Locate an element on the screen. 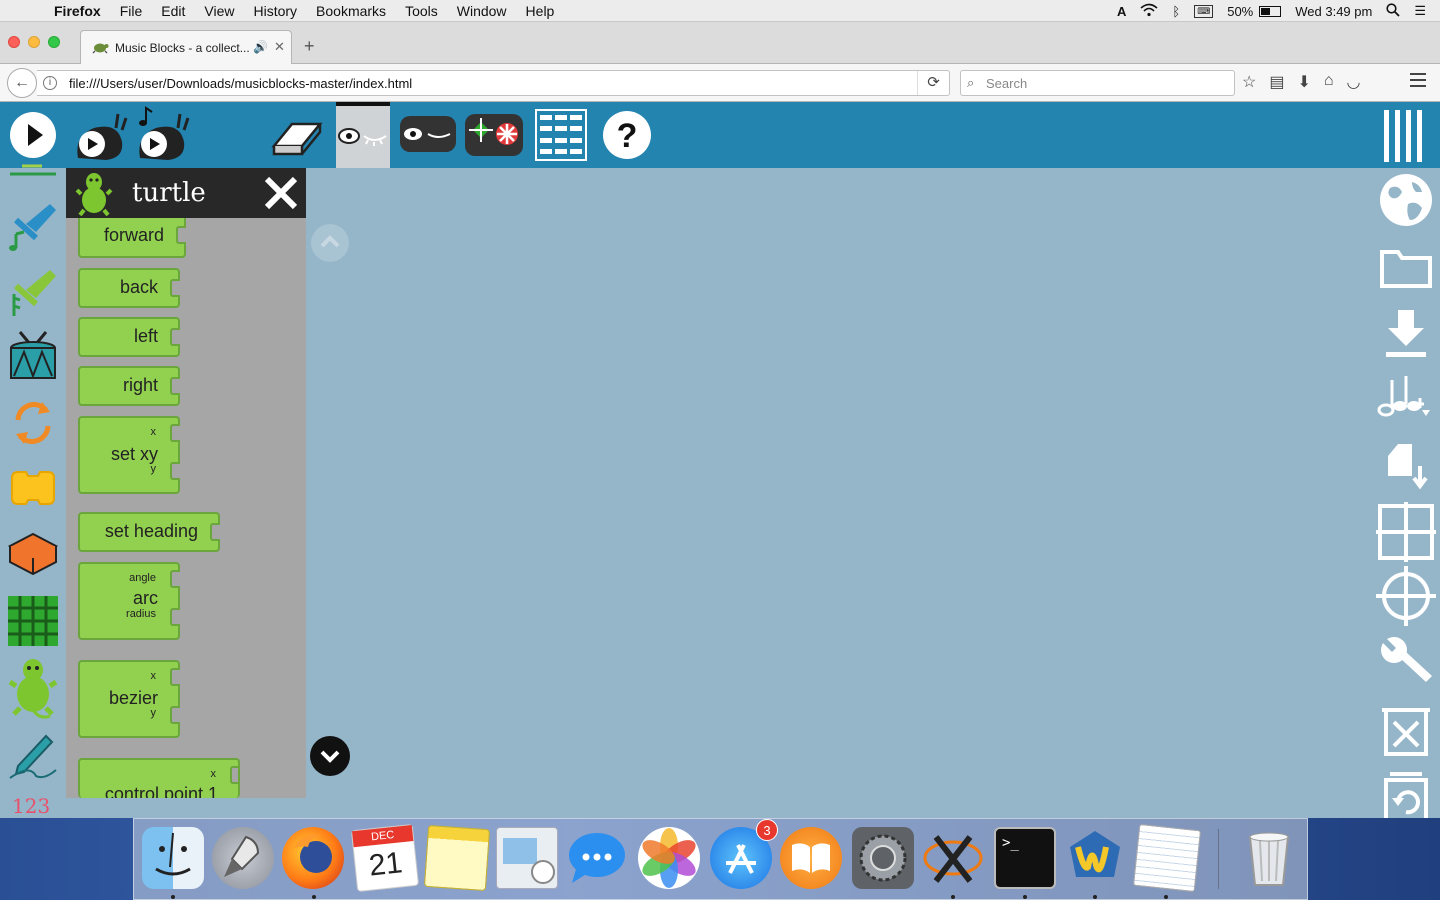 This screenshot has width=1440, height=900. block-bezier: x bezier y is located at coordinates (129, 699).